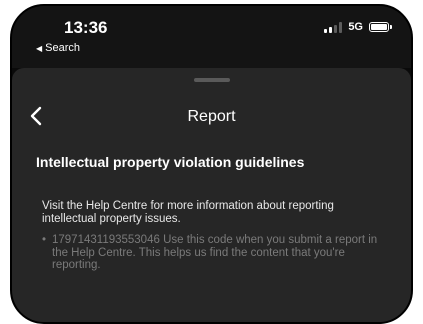  I want to click on back-to-app-link: ◀ Search, so click(58, 48).